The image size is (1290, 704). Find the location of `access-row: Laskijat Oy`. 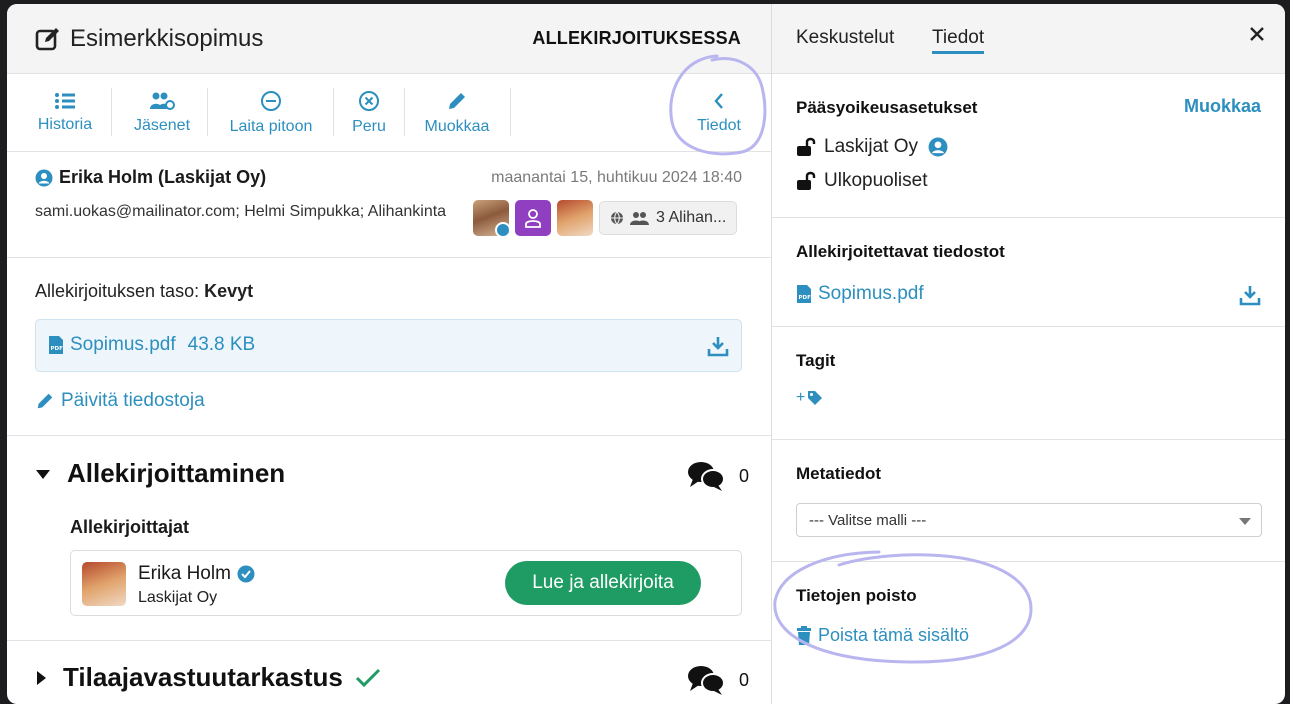

access-row: Laskijat Oy is located at coordinates (872, 147).